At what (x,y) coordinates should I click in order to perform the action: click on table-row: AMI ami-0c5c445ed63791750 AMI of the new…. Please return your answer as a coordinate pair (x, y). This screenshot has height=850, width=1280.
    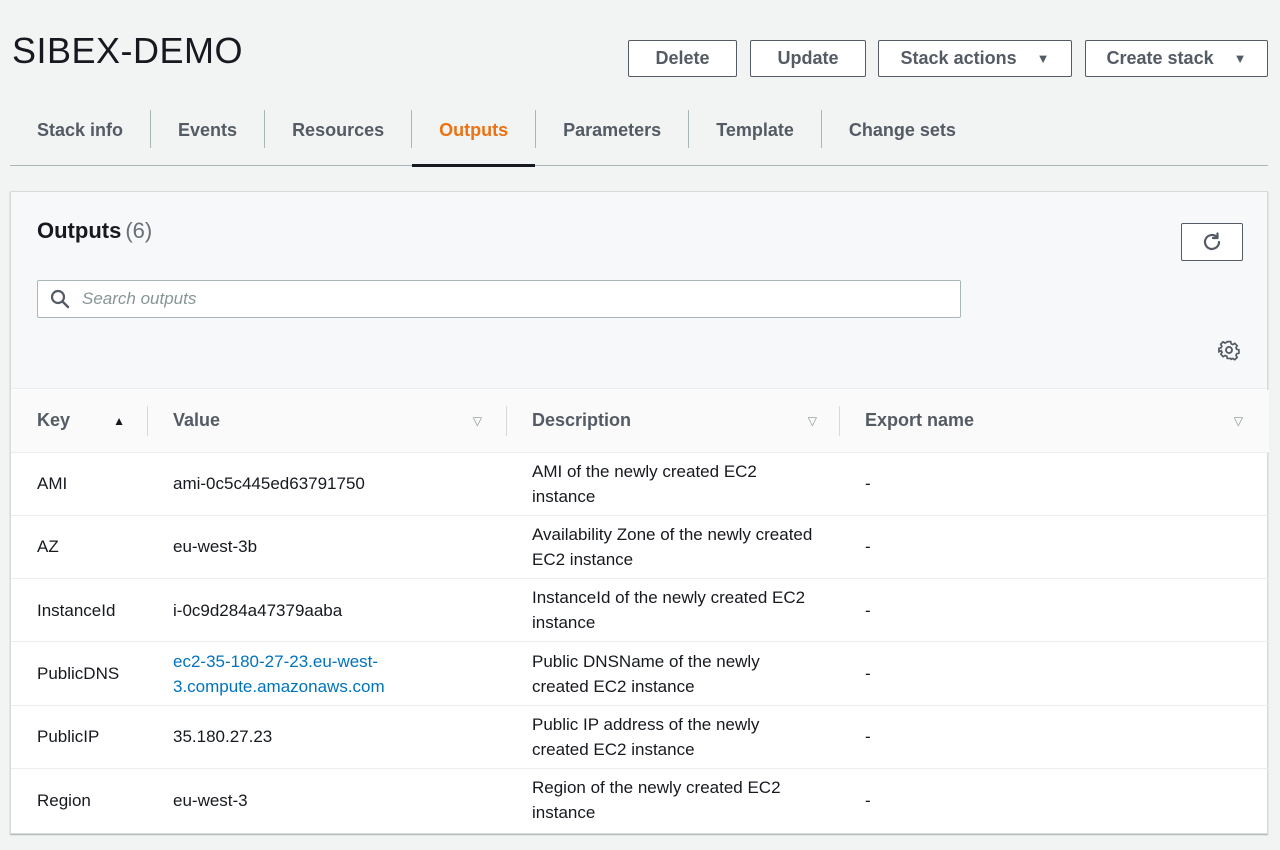
    Looking at the image, I should click on (640, 484).